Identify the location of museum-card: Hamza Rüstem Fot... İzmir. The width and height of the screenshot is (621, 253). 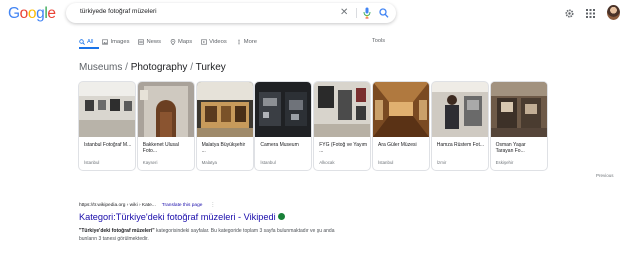
(459, 126).